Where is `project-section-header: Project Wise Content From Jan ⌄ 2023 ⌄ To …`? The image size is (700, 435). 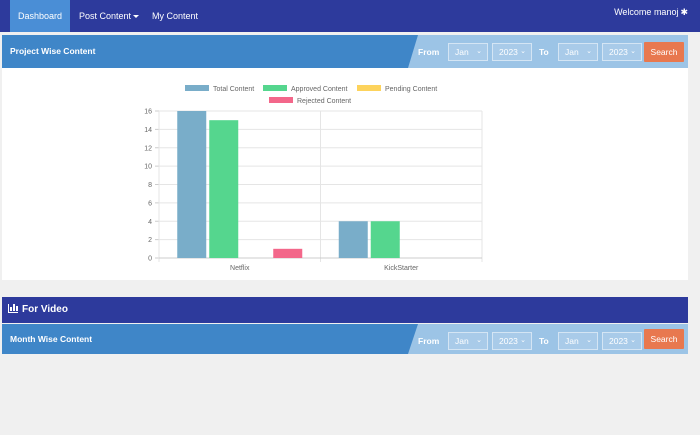 project-section-header: Project Wise Content From Jan ⌄ 2023 ⌄ To … is located at coordinates (345, 51).